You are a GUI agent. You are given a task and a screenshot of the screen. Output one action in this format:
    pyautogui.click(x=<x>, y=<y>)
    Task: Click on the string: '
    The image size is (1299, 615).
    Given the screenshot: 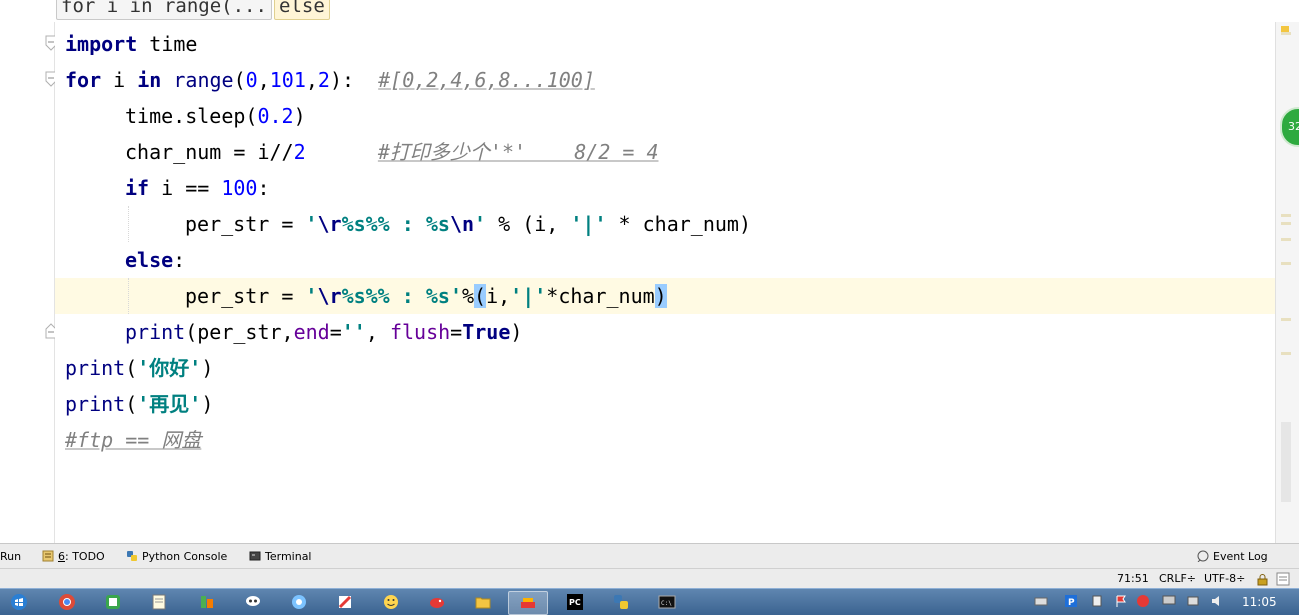 What is the action you would take?
    pyautogui.click(x=311, y=296)
    